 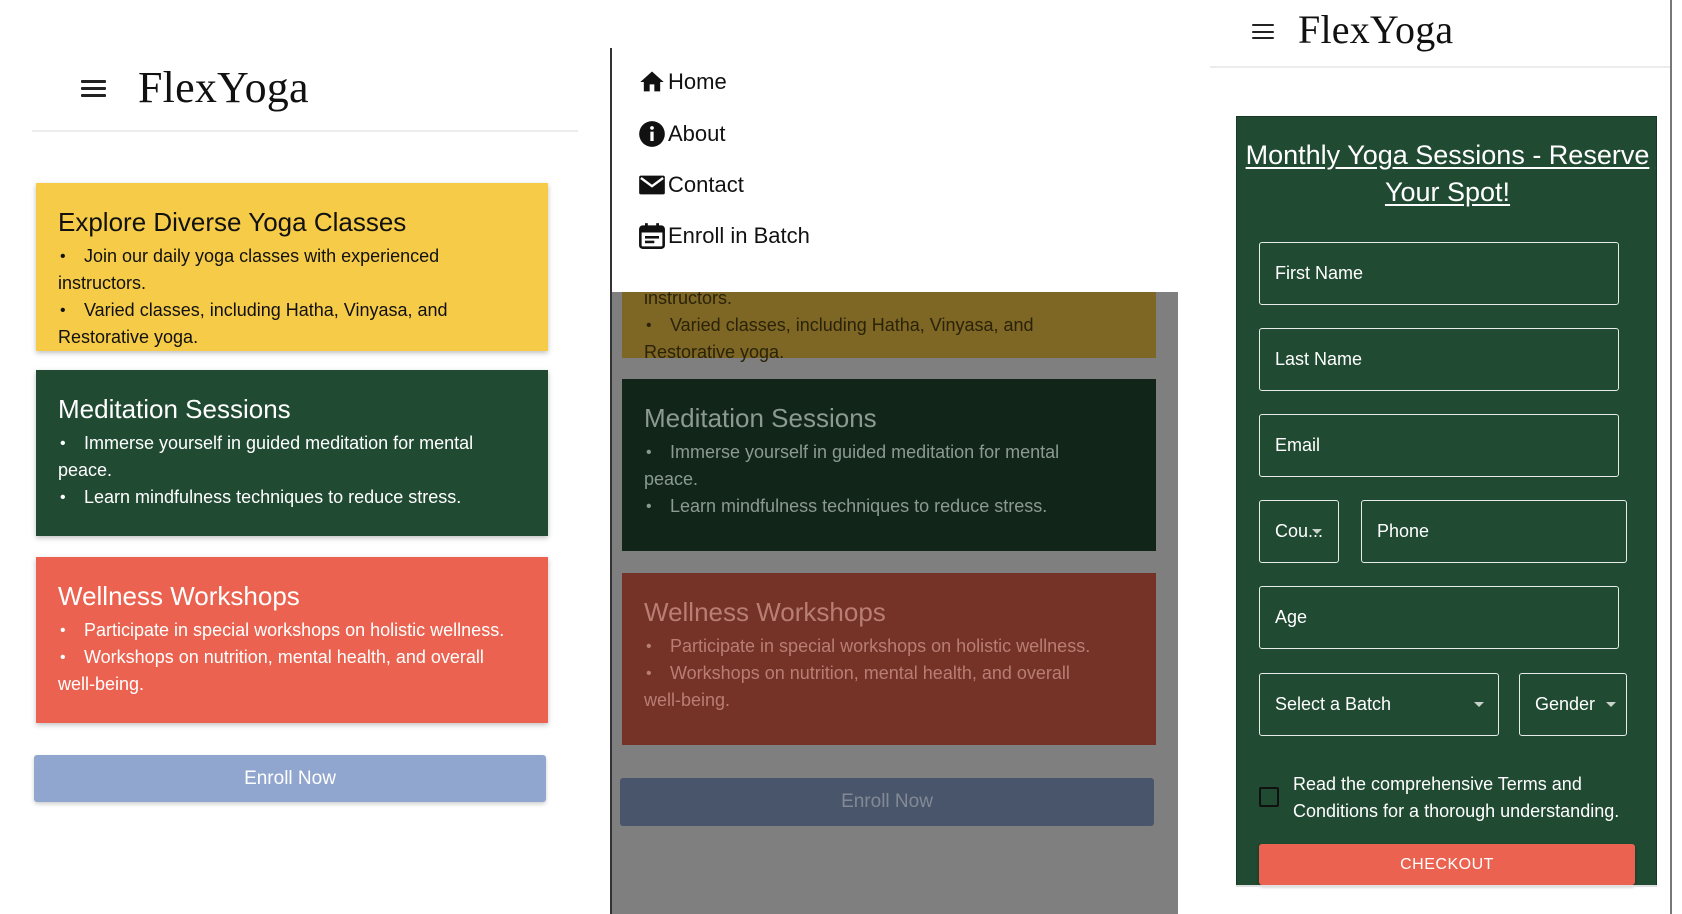 I want to click on nav-label: Contact, so click(x=706, y=184).